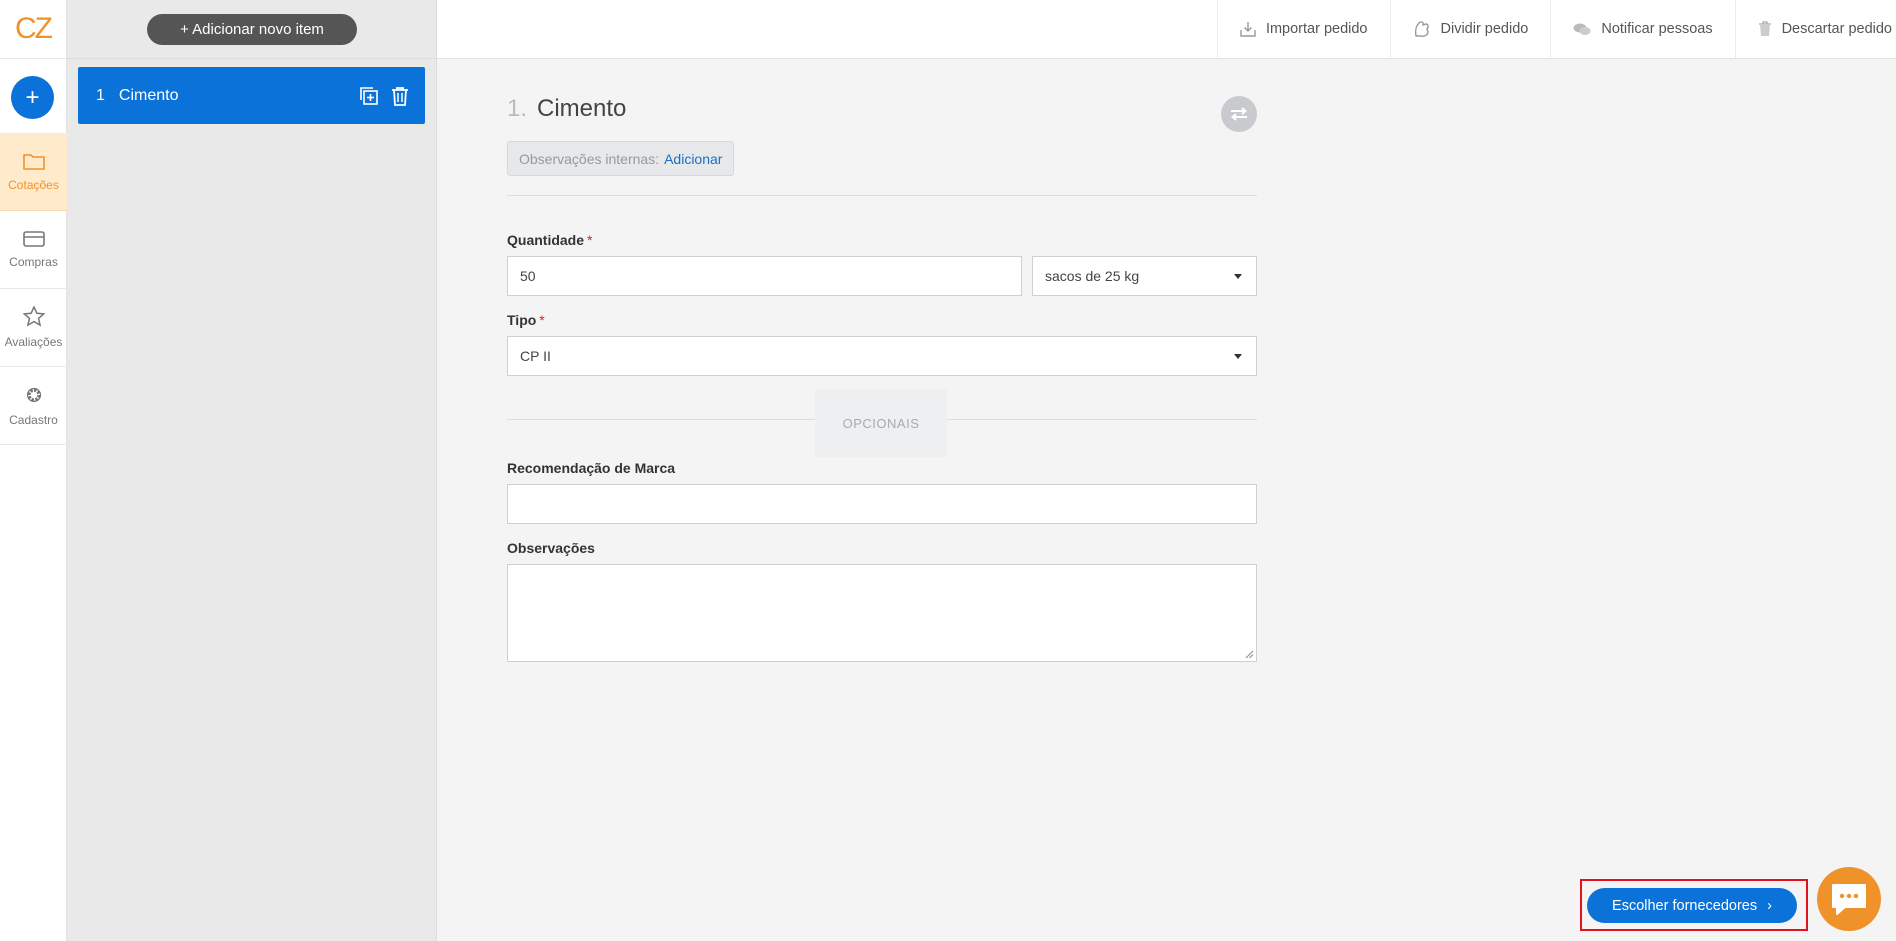 Image resolution: width=1896 pixels, height=941 pixels. Describe the element at coordinates (33, 250) in the screenshot. I see `nav-item-compras: Compras` at that location.